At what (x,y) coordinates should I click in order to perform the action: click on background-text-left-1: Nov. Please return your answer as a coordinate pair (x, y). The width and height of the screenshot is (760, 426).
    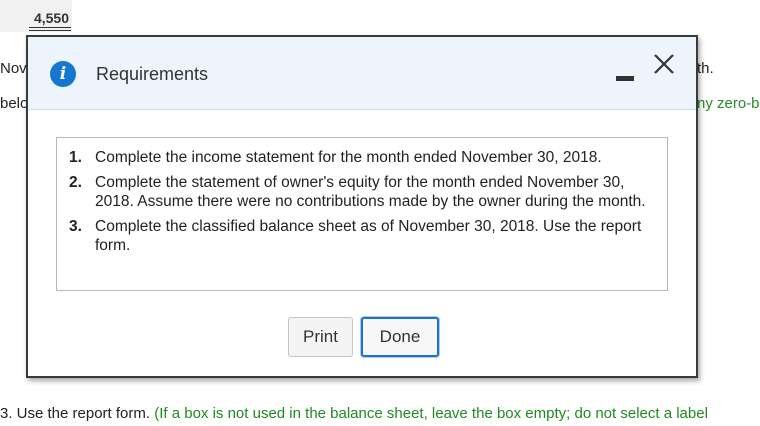
    Looking at the image, I should click on (13, 68).